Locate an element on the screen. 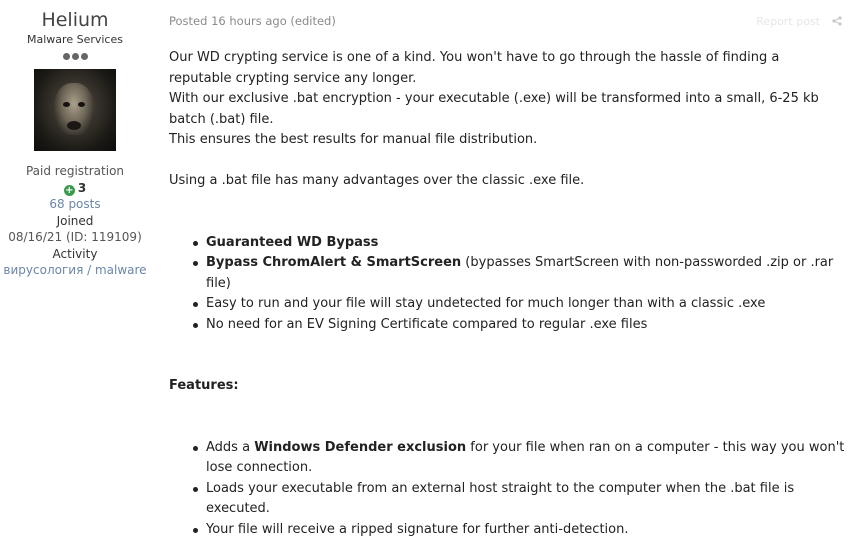 The height and width of the screenshot is (540, 850). joined-value: 08/16/21 (ID: 119109) is located at coordinates (75, 237).